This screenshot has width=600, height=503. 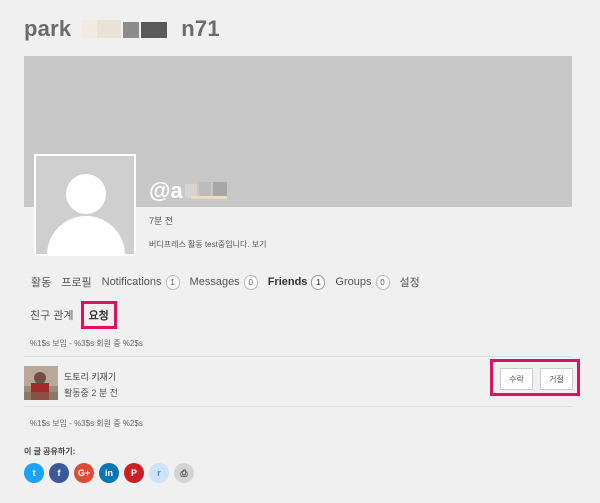 I want to click on friends-subnav: 친구 관계 요청, so click(x=76, y=315).